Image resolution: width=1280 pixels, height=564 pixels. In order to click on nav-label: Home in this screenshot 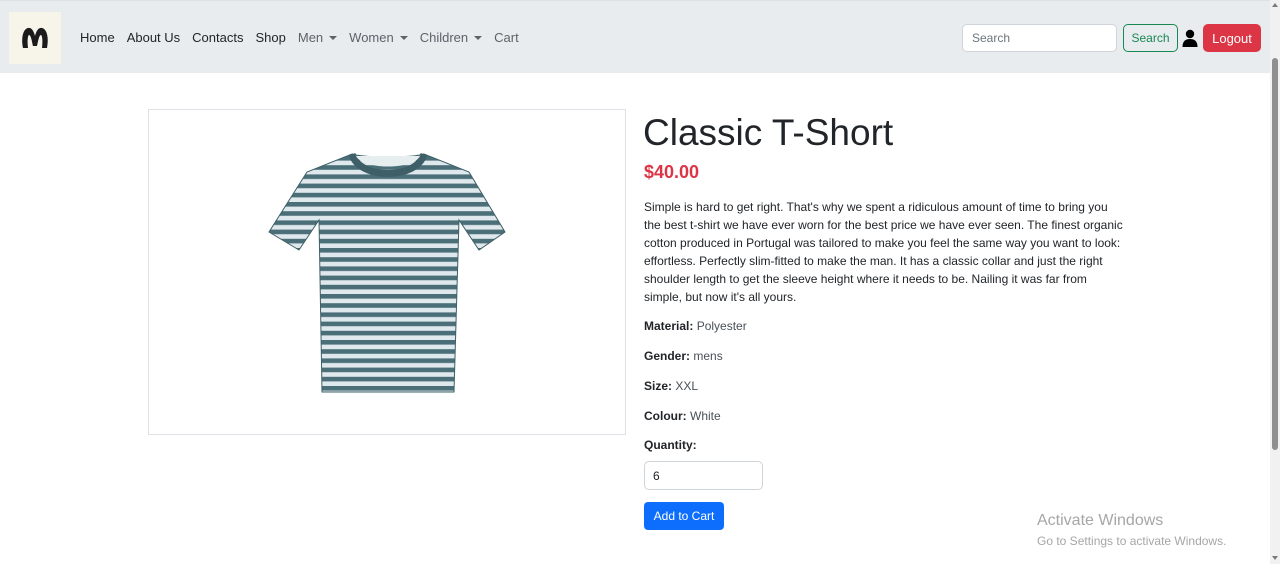, I will do `click(97, 37)`.